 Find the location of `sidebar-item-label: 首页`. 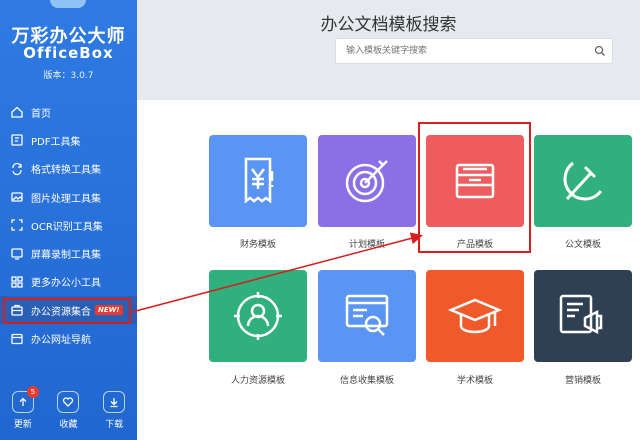

sidebar-item-label: 首页 is located at coordinates (41, 114).